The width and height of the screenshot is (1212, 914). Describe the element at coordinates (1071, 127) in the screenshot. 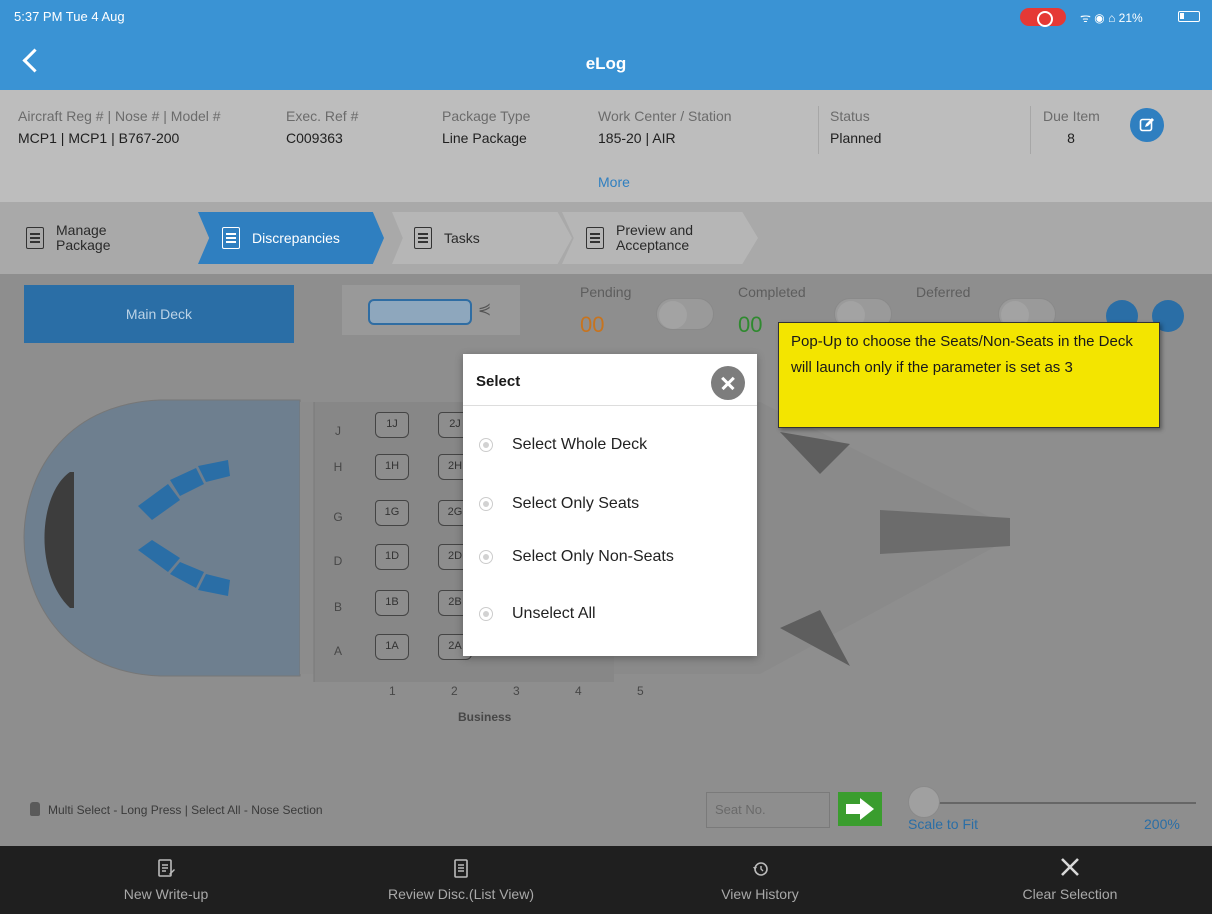

I see `due-item-info: Due Item 8` at that location.